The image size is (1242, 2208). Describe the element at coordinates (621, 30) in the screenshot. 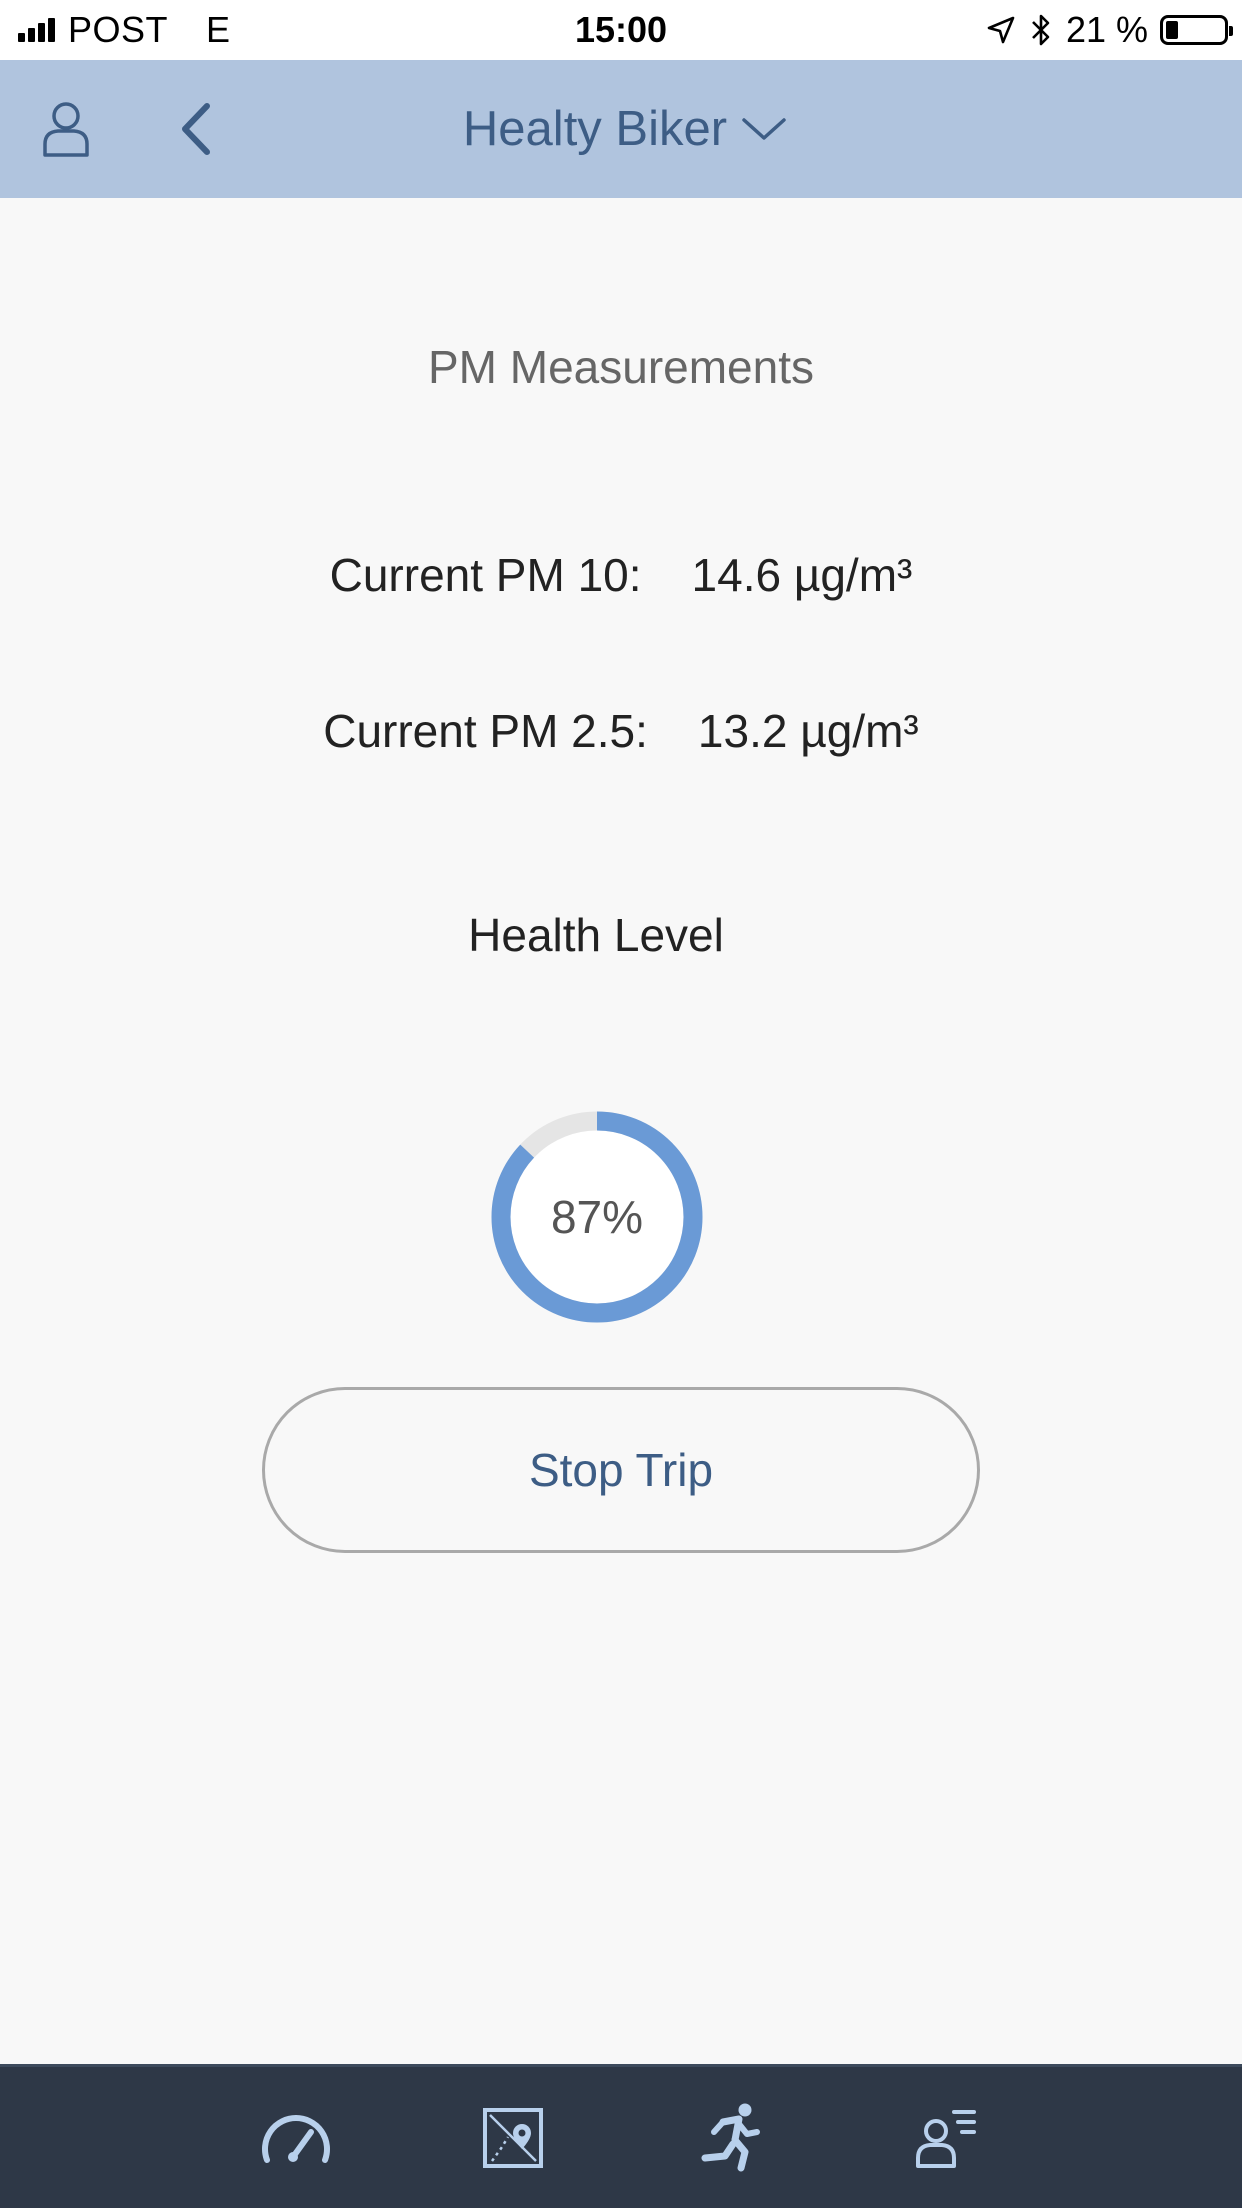

I see `status-bar: POST E 15:00 21 %` at that location.